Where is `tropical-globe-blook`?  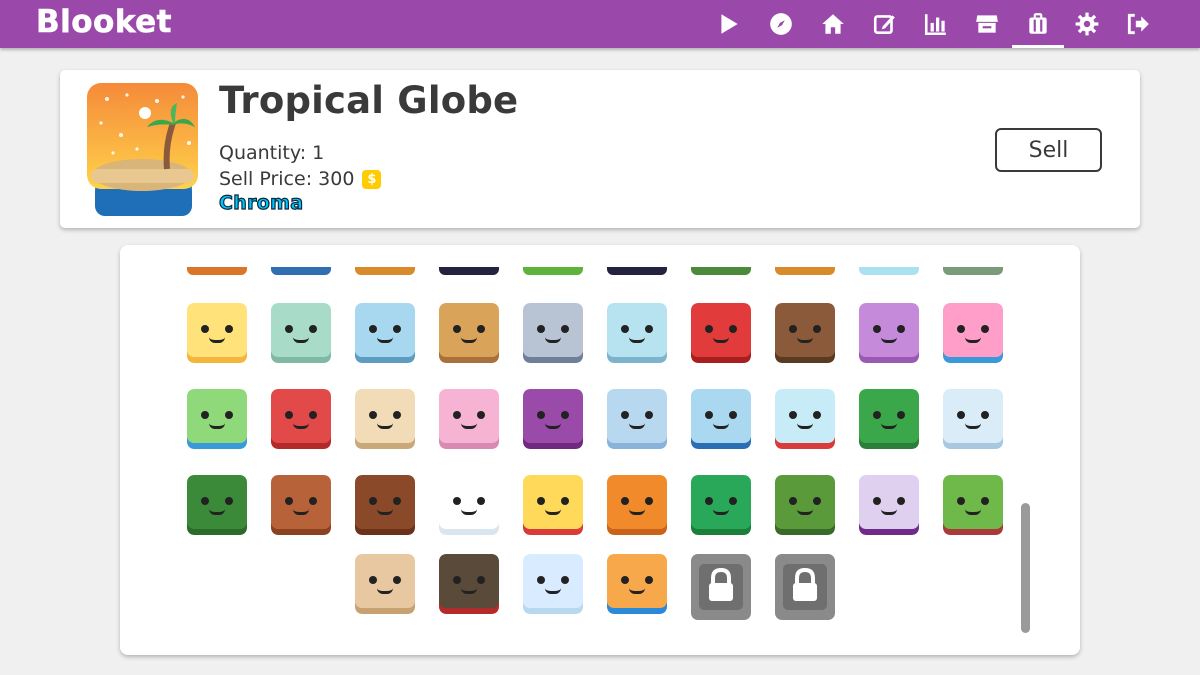
tropical-globe-blook is located at coordinates (637, 584).